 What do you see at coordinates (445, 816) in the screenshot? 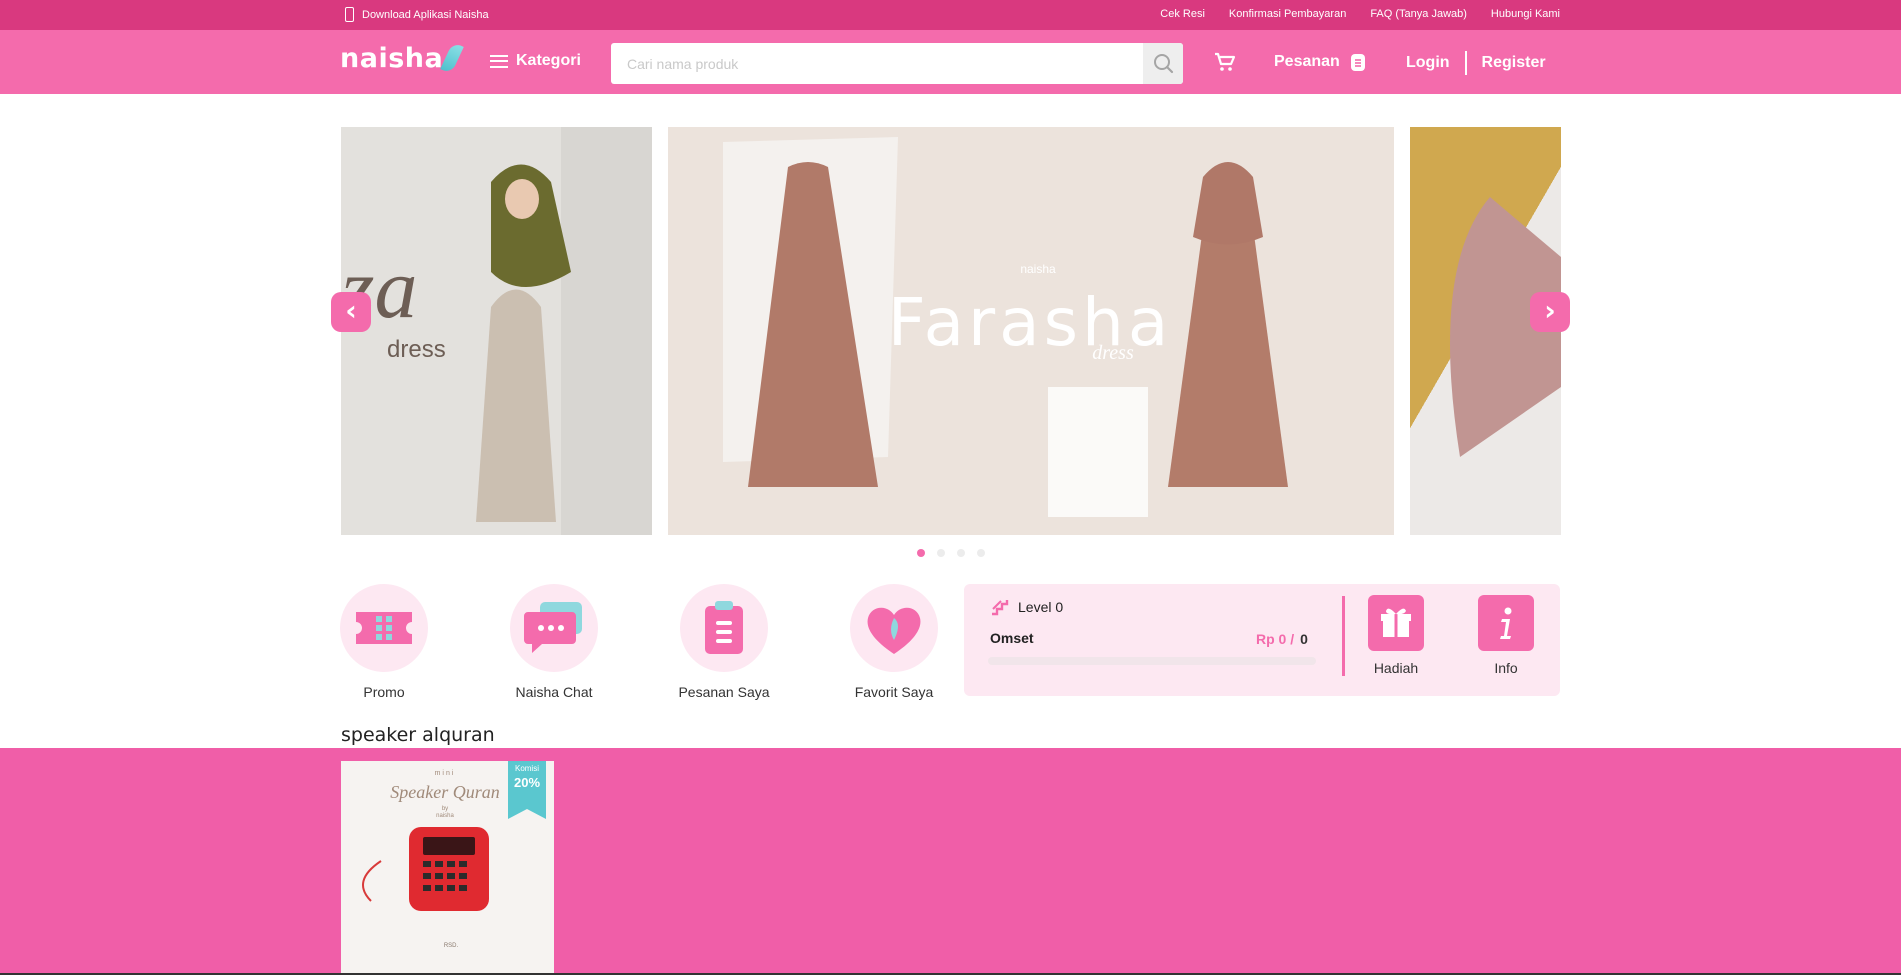
I see `img-brand: naisha` at bounding box center [445, 816].